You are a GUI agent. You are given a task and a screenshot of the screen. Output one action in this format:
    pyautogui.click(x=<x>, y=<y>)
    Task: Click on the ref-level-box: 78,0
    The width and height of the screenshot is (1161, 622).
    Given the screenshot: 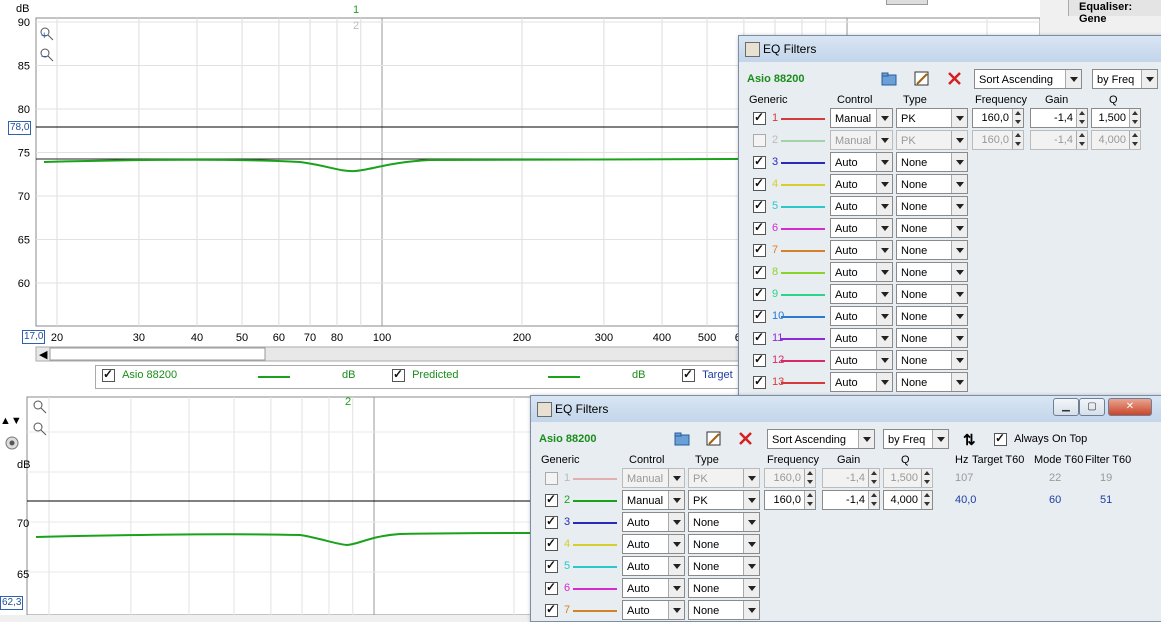 What is the action you would take?
    pyautogui.click(x=20, y=128)
    